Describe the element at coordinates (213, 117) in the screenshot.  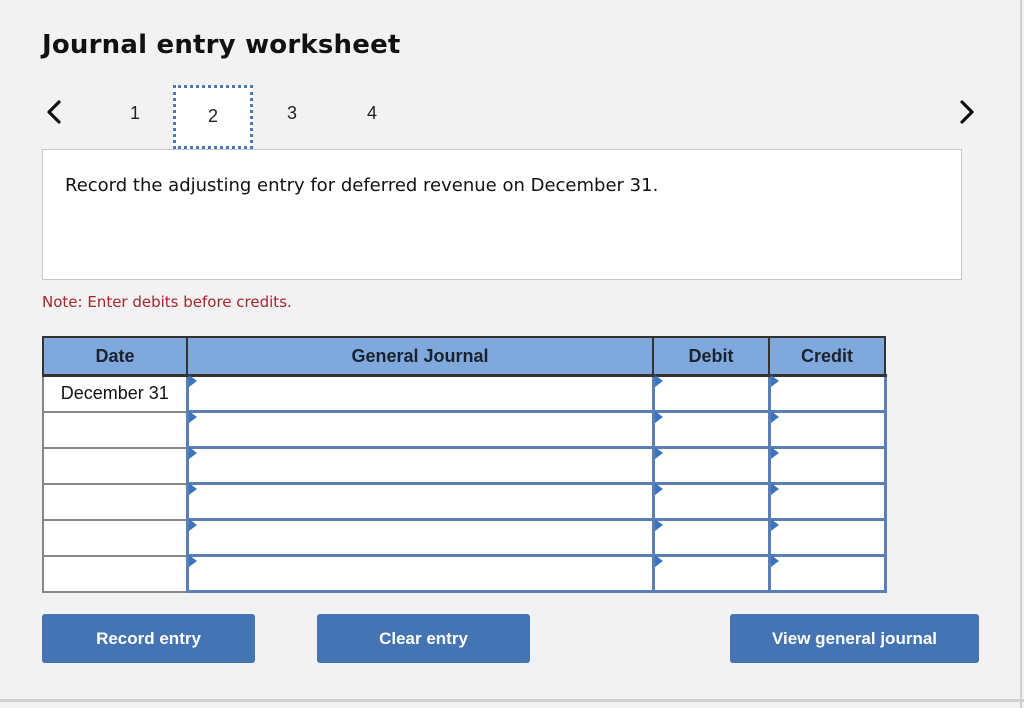
I see `step-tab-2: 2` at that location.